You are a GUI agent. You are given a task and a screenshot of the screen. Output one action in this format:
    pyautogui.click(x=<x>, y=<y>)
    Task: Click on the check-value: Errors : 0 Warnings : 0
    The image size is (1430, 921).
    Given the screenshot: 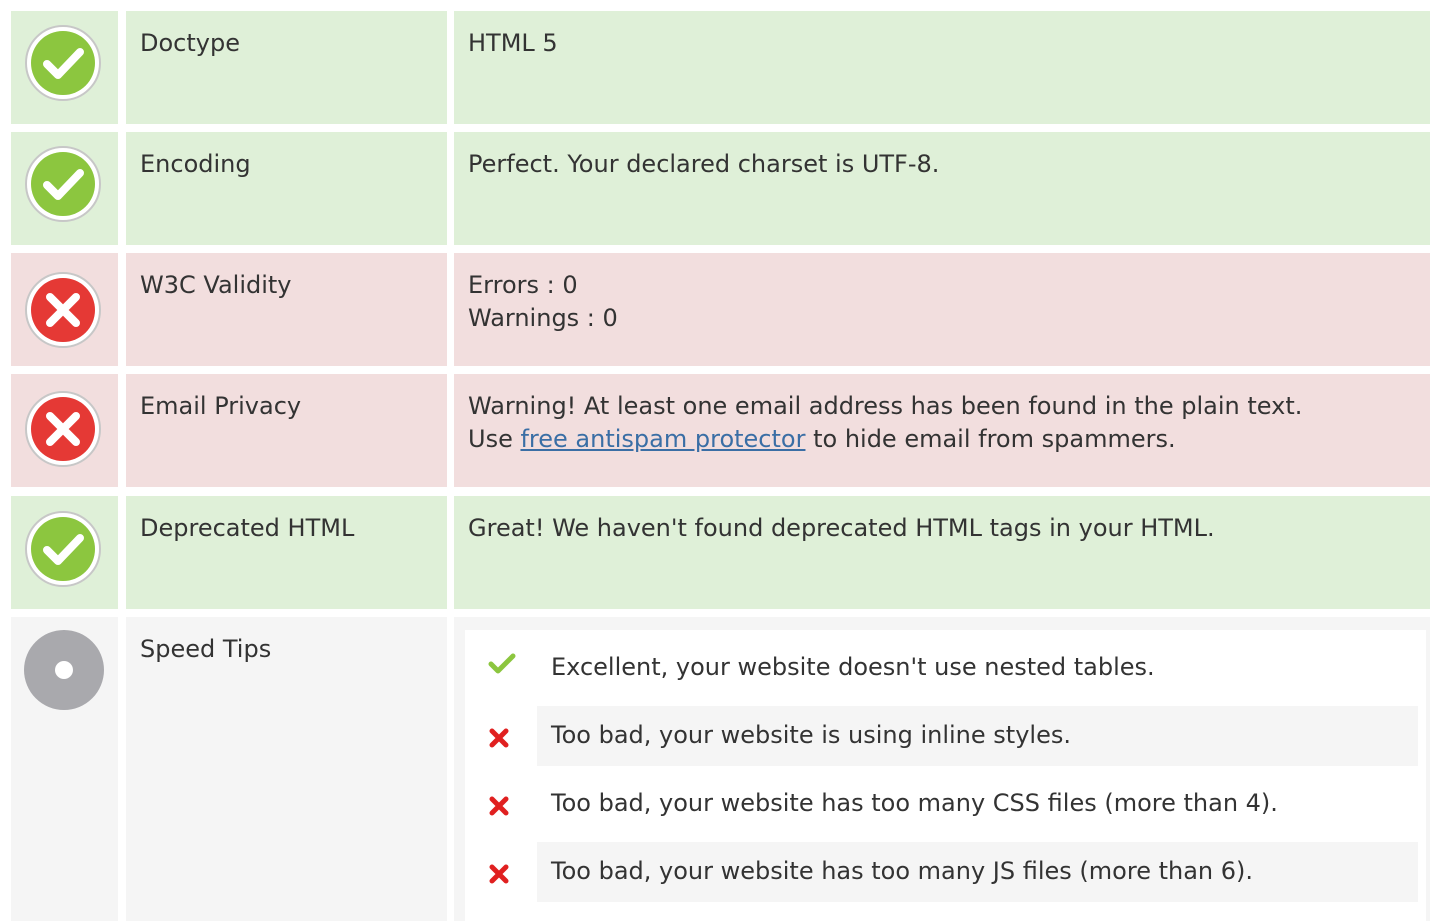 What is the action you would take?
    pyautogui.click(x=944, y=302)
    